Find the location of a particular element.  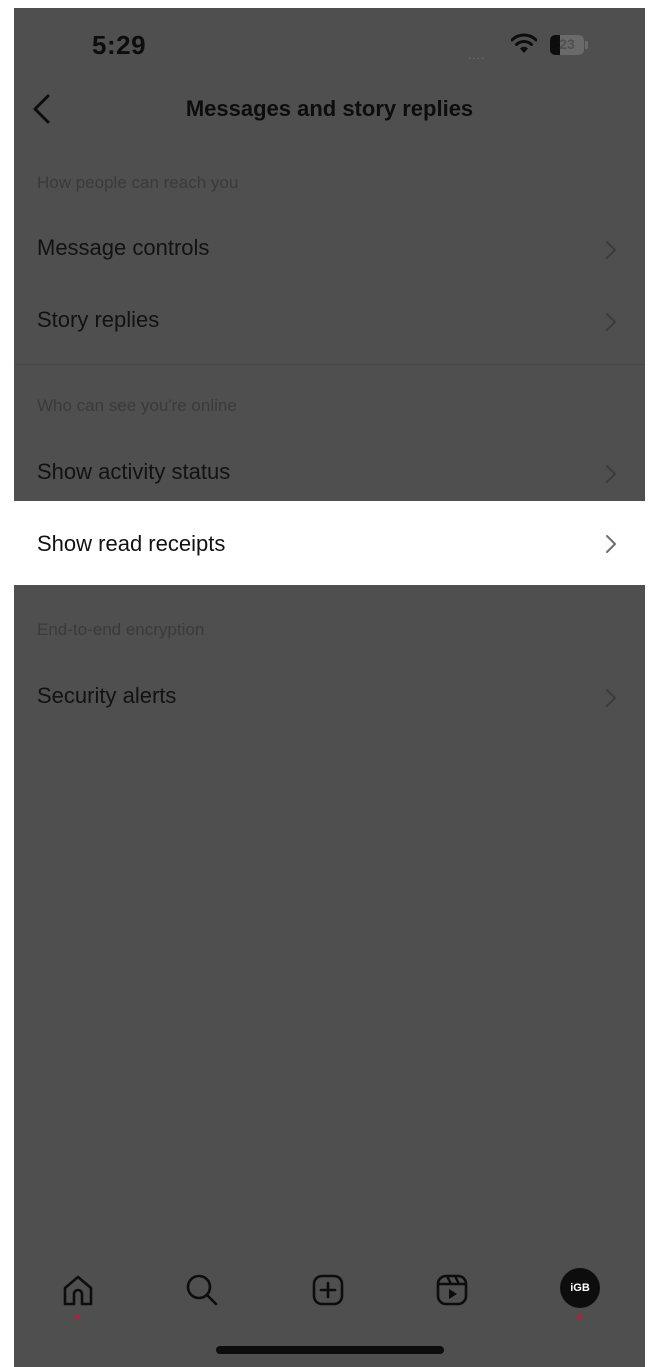

tab-reels is located at coordinates (452, 1294).